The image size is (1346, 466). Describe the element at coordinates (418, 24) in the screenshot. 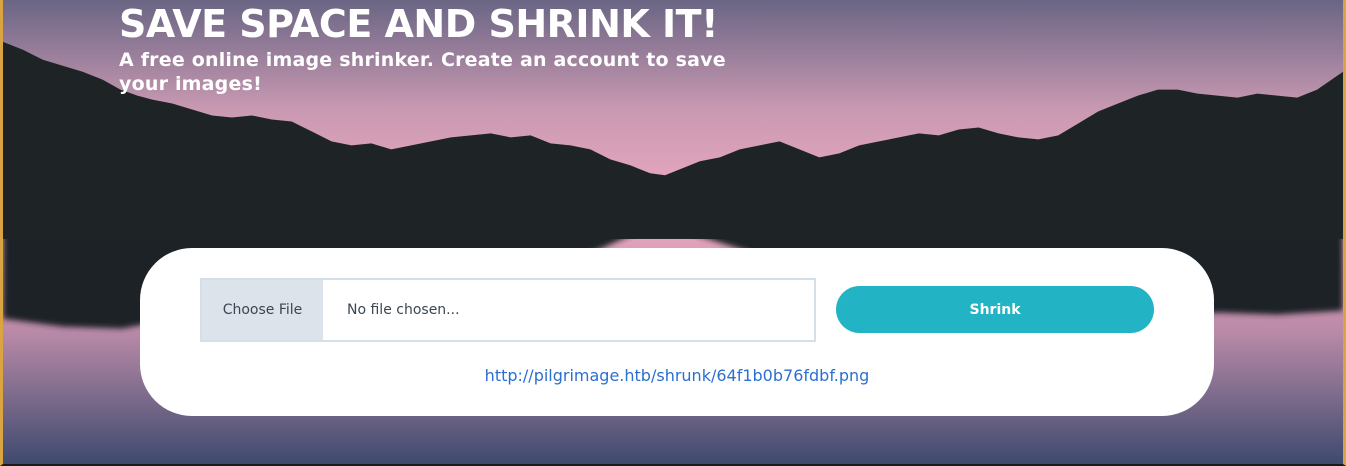

I see `hero-title: SAVE SPACE AND SHRINK IT!` at that location.